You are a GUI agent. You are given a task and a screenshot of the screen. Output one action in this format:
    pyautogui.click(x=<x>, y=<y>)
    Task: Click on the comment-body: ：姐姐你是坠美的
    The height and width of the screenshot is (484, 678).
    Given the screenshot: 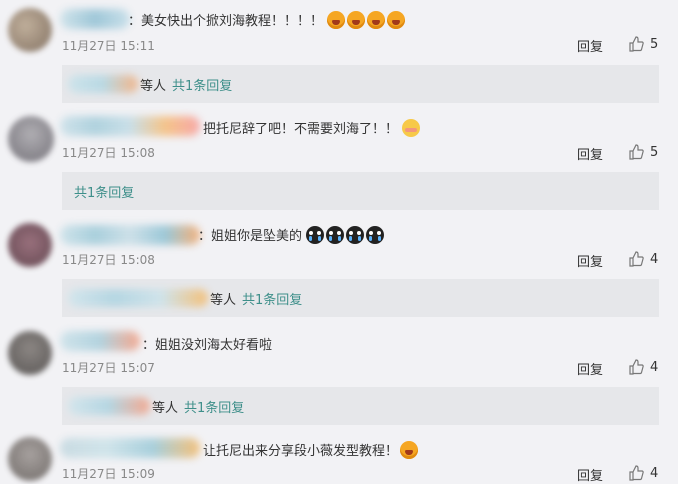 What is the action you would take?
    pyautogui.click(x=250, y=236)
    